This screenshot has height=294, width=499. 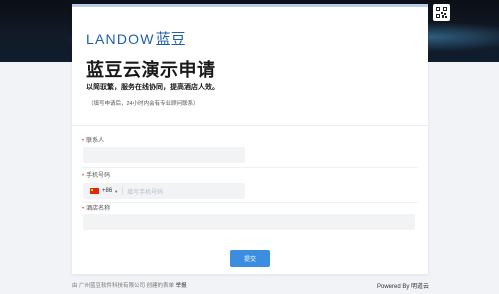 I want to click on china-flag-icon, so click(x=94, y=191).